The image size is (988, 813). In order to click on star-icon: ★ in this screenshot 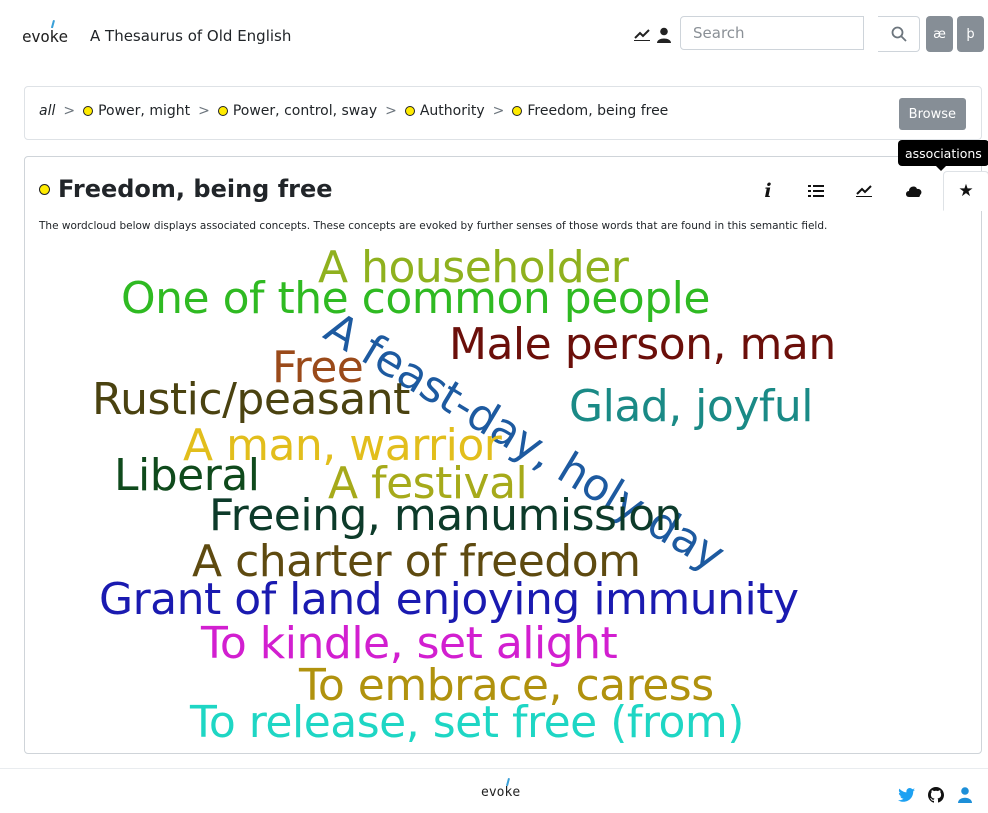, I will do `click(966, 191)`.